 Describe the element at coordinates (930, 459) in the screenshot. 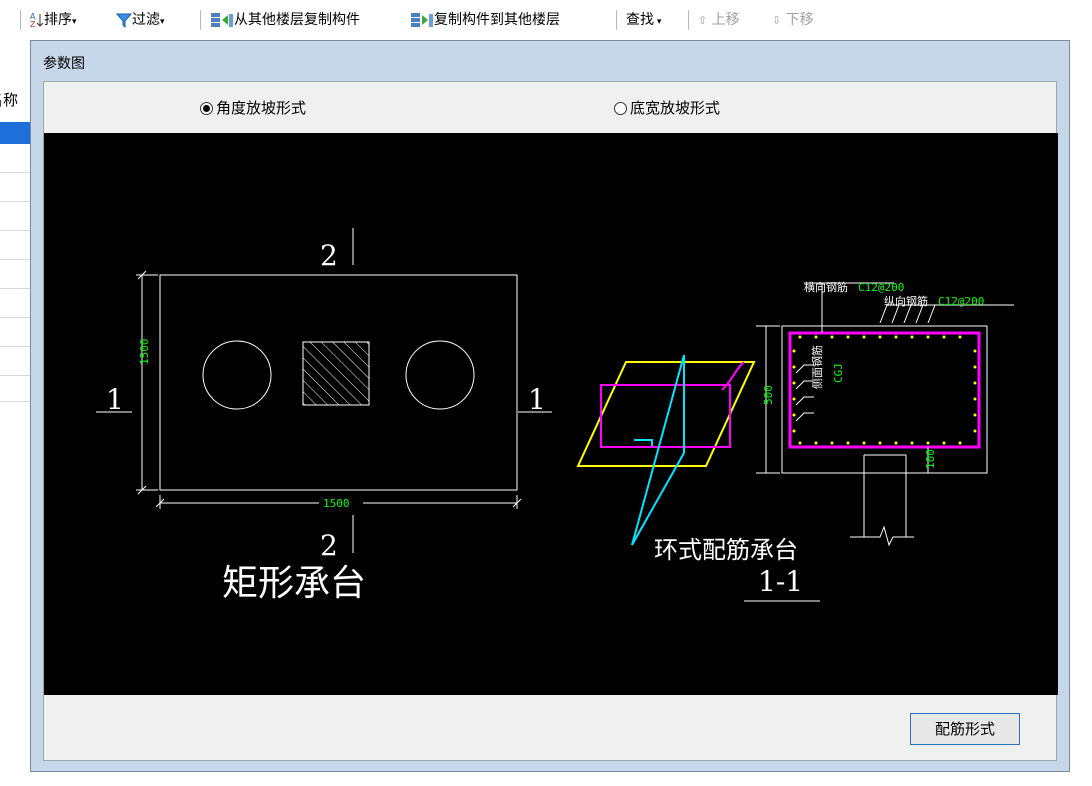

I see `dim-cover: 100` at that location.